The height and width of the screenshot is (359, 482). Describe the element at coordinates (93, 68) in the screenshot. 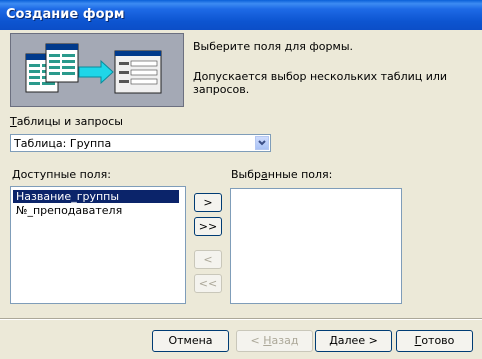

I see `form-wizard-icon` at that location.